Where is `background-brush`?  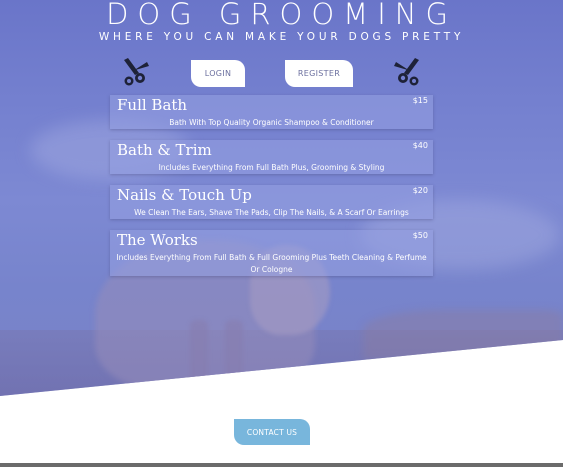
background-brush is located at coordinates (463, 335).